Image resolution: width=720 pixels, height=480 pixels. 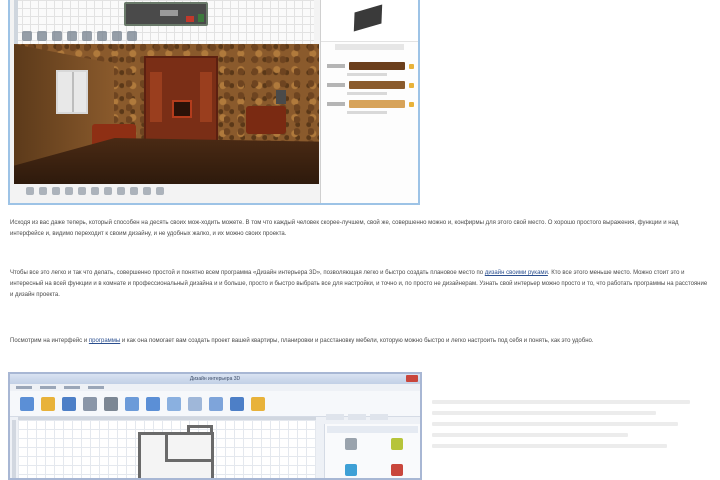 What do you see at coordinates (117, 36) in the screenshot?
I see `door-icon` at bounding box center [117, 36].